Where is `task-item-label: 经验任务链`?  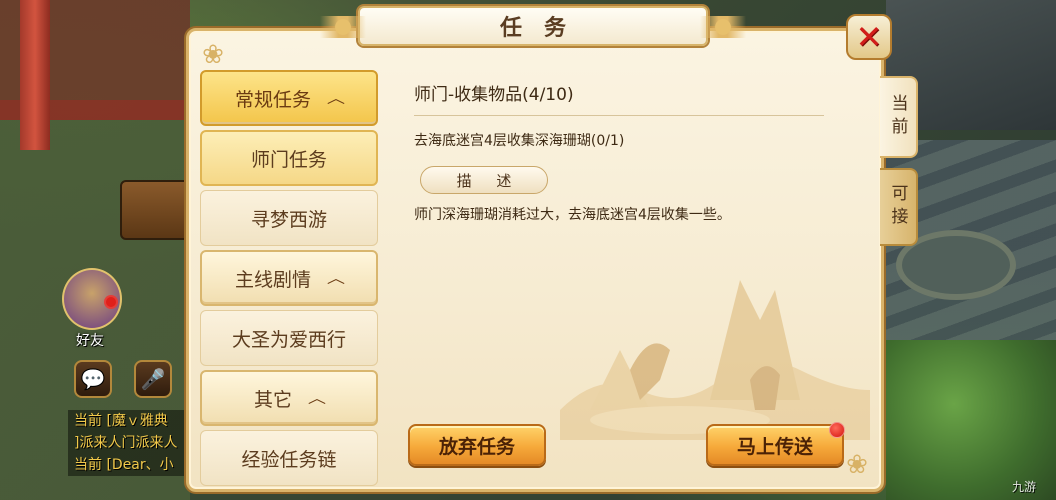 task-item-label: 经验任务链 is located at coordinates (289, 459).